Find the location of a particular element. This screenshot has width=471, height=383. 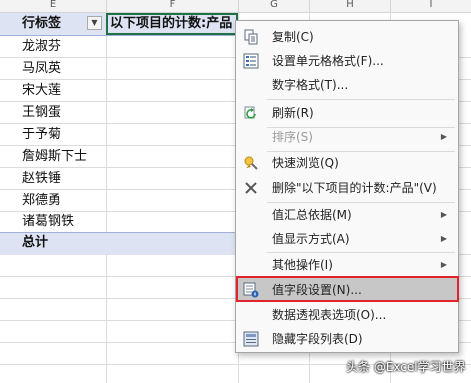

menu-item-sort: 排序(S) ▶ is located at coordinates (347, 137).